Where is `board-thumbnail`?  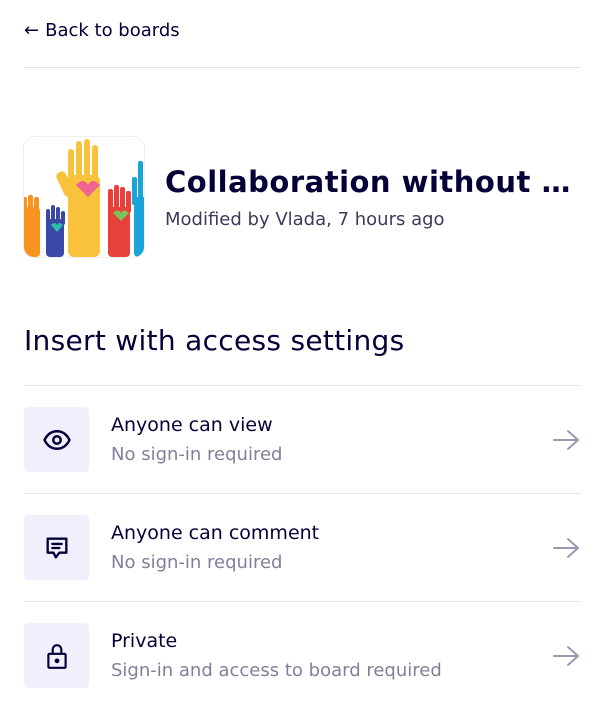
board-thumbnail is located at coordinates (84, 197).